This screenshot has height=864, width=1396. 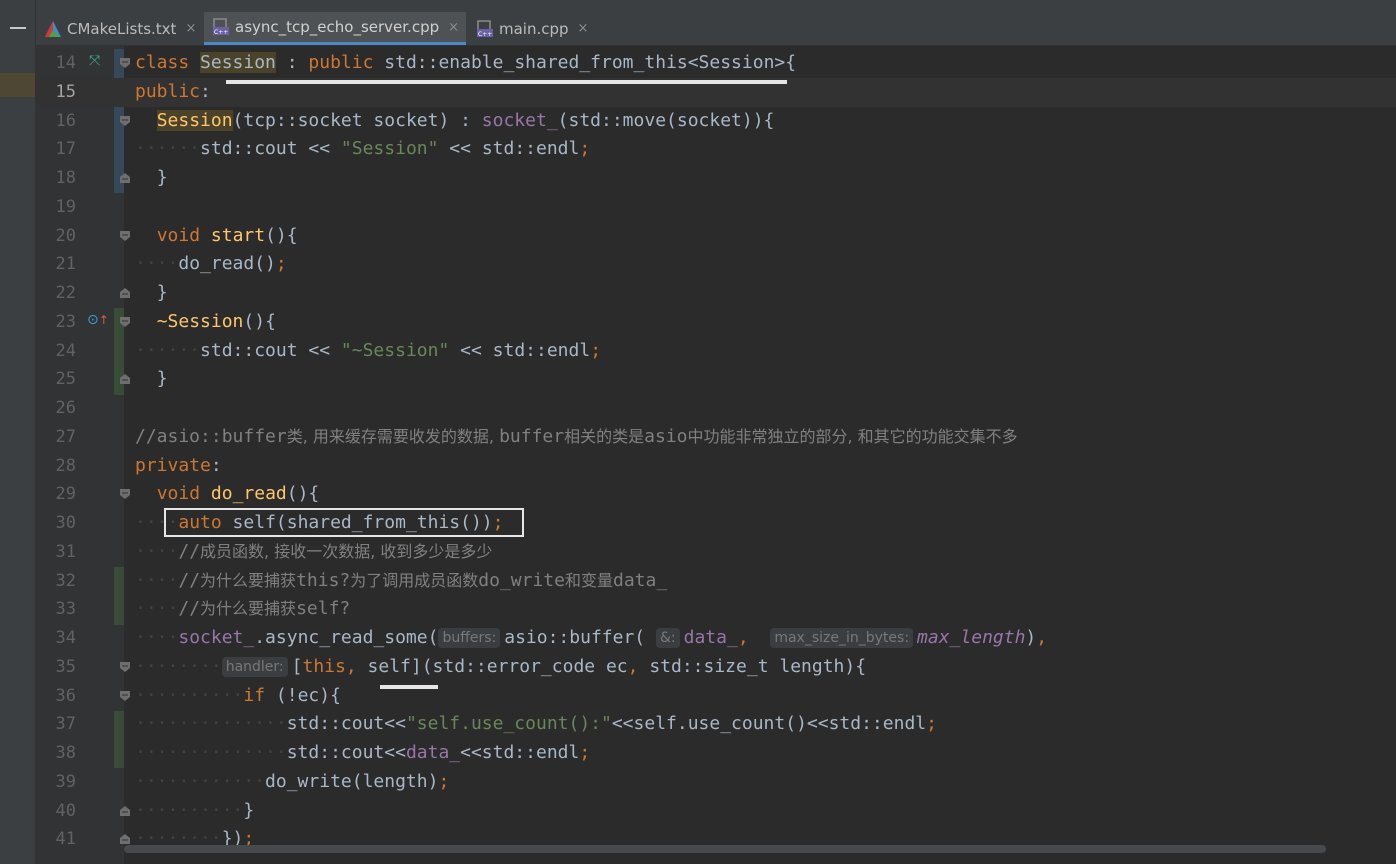 I want to click on horizontal-scrollbar, so click(x=725, y=849).